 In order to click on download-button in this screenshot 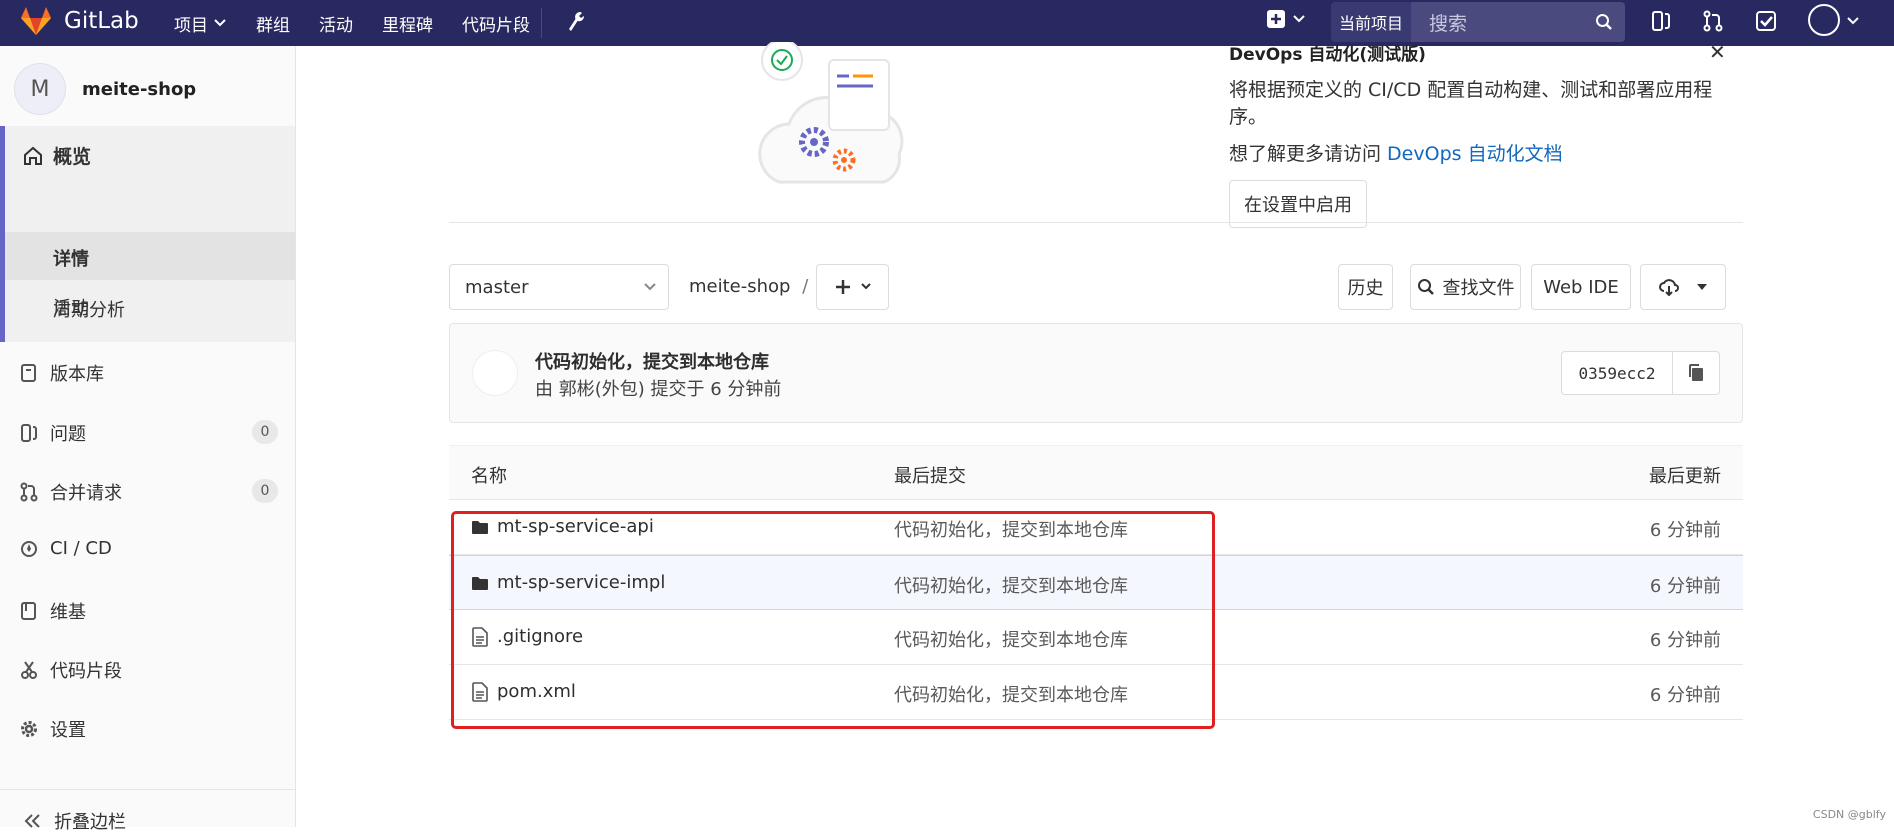, I will do `click(1683, 287)`.